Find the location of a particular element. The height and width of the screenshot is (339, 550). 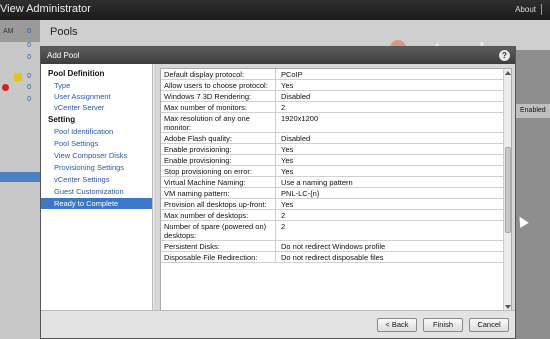

vertical-scrollbar is located at coordinates (507, 190).